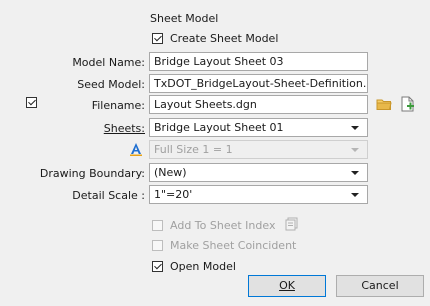  I want to click on sheets-label: Sheets:, so click(124, 128).